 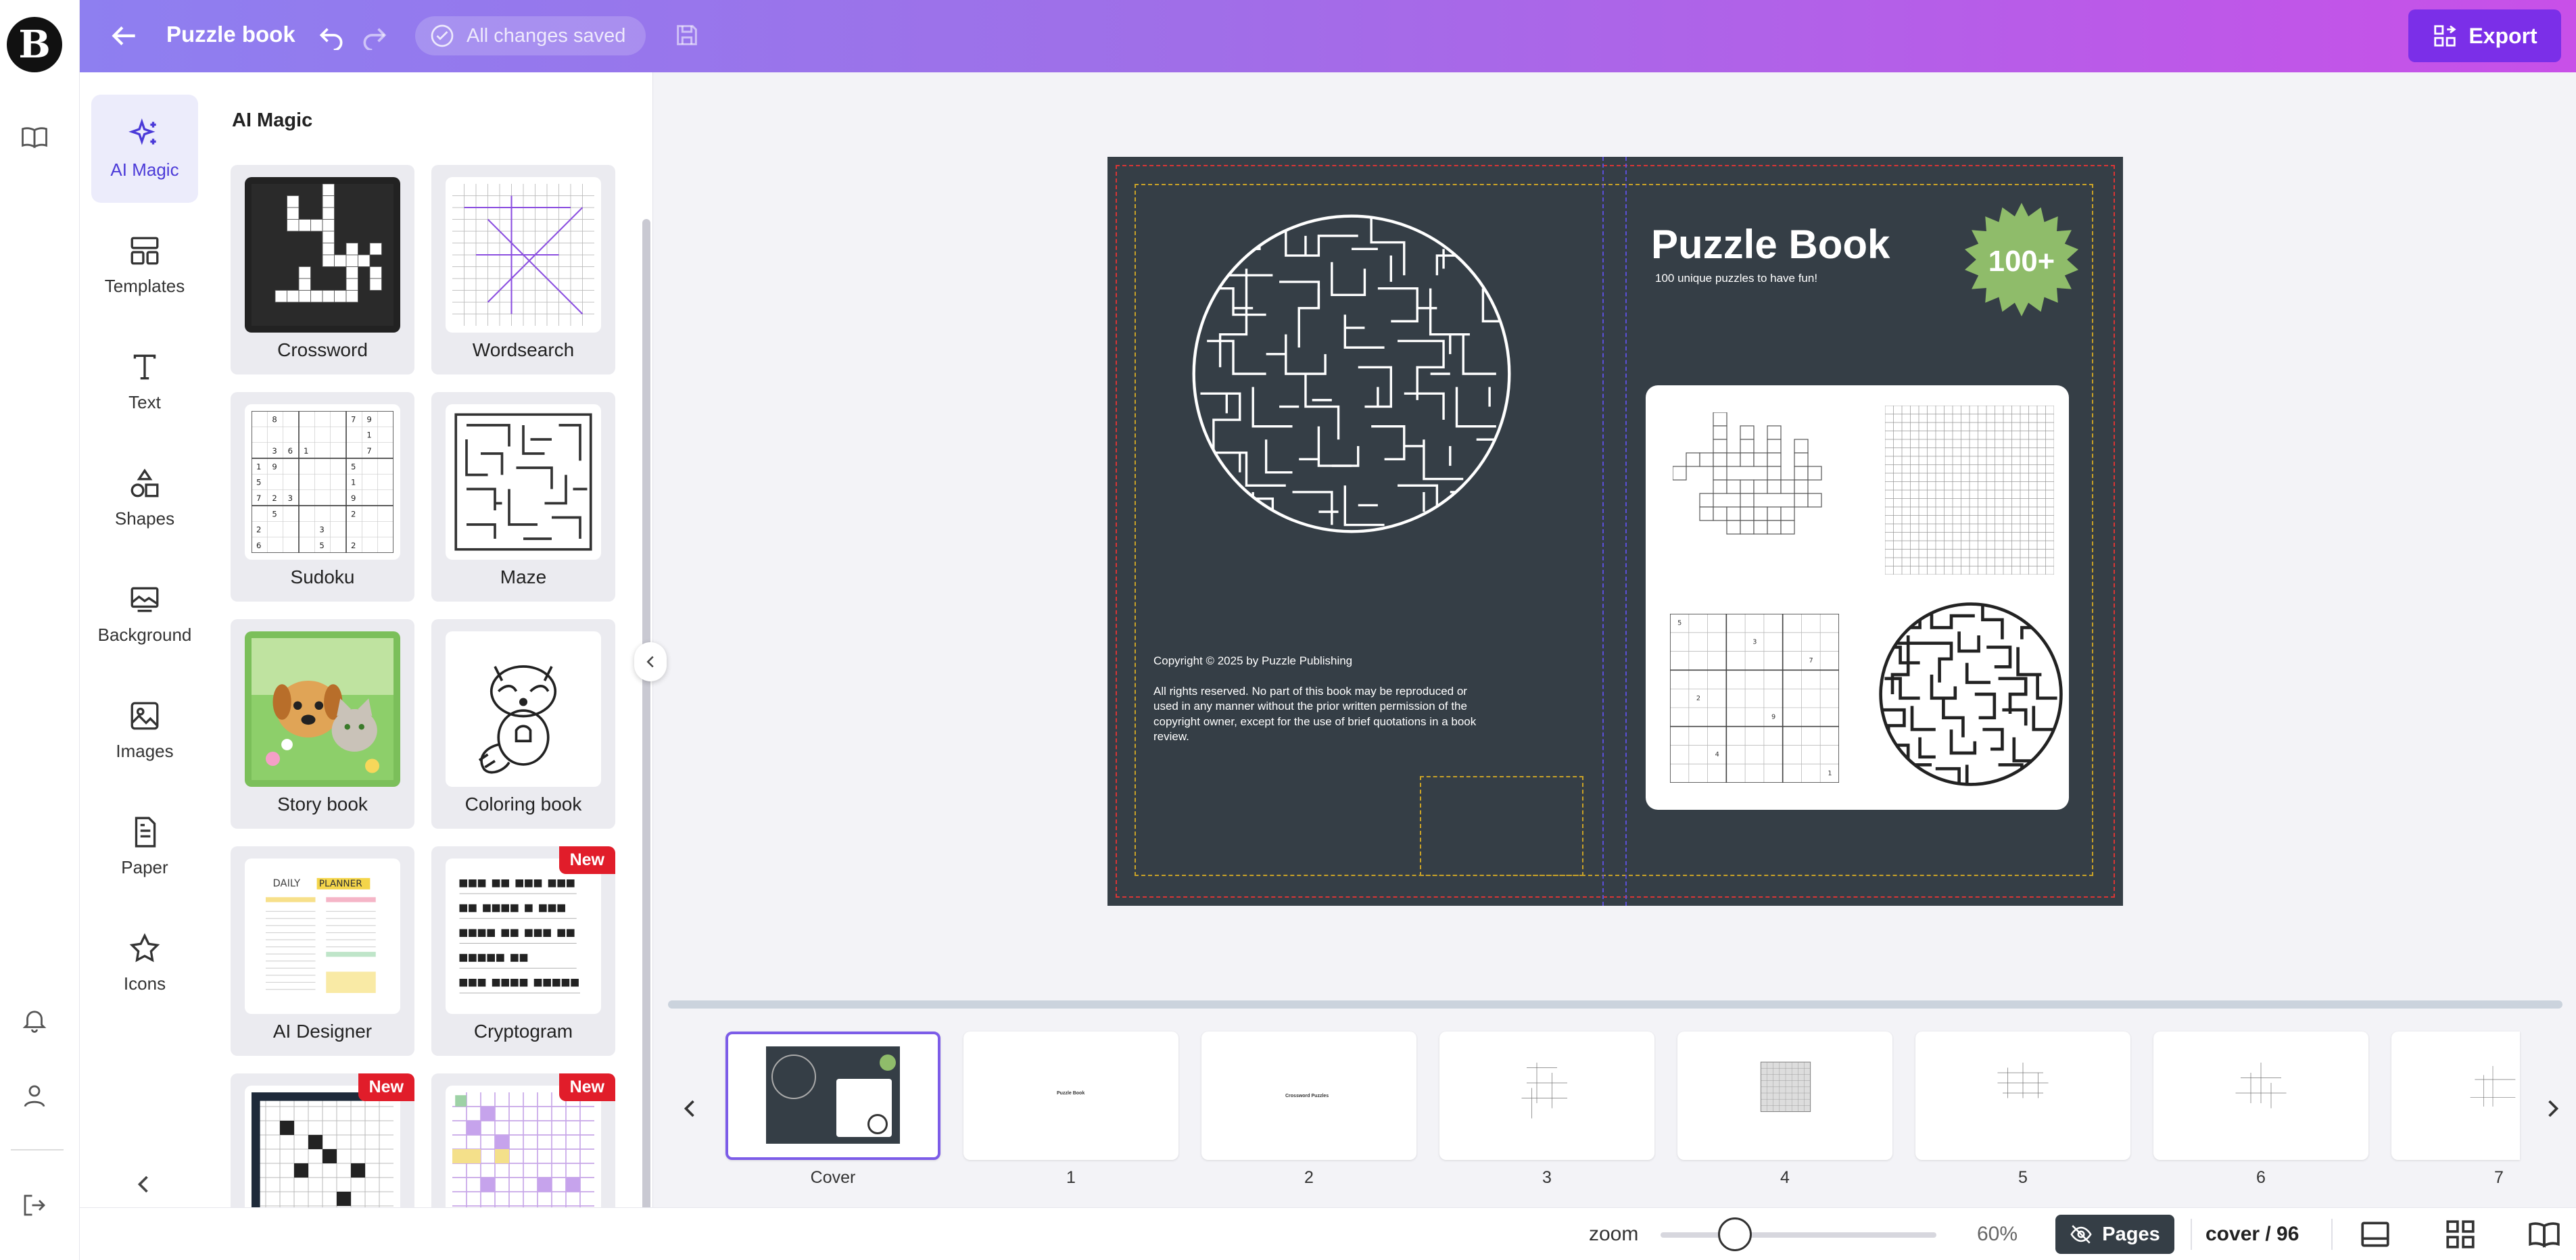 I want to click on puppy-kitten-illustration, so click(x=322, y=709).